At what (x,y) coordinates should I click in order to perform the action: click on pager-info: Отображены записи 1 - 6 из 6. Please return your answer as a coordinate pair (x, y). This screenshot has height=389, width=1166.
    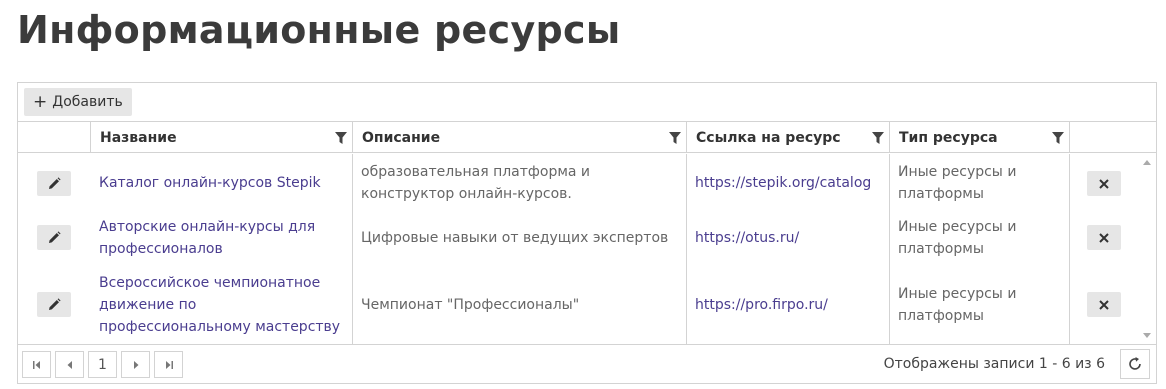
    Looking at the image, I should click on (994, 364).